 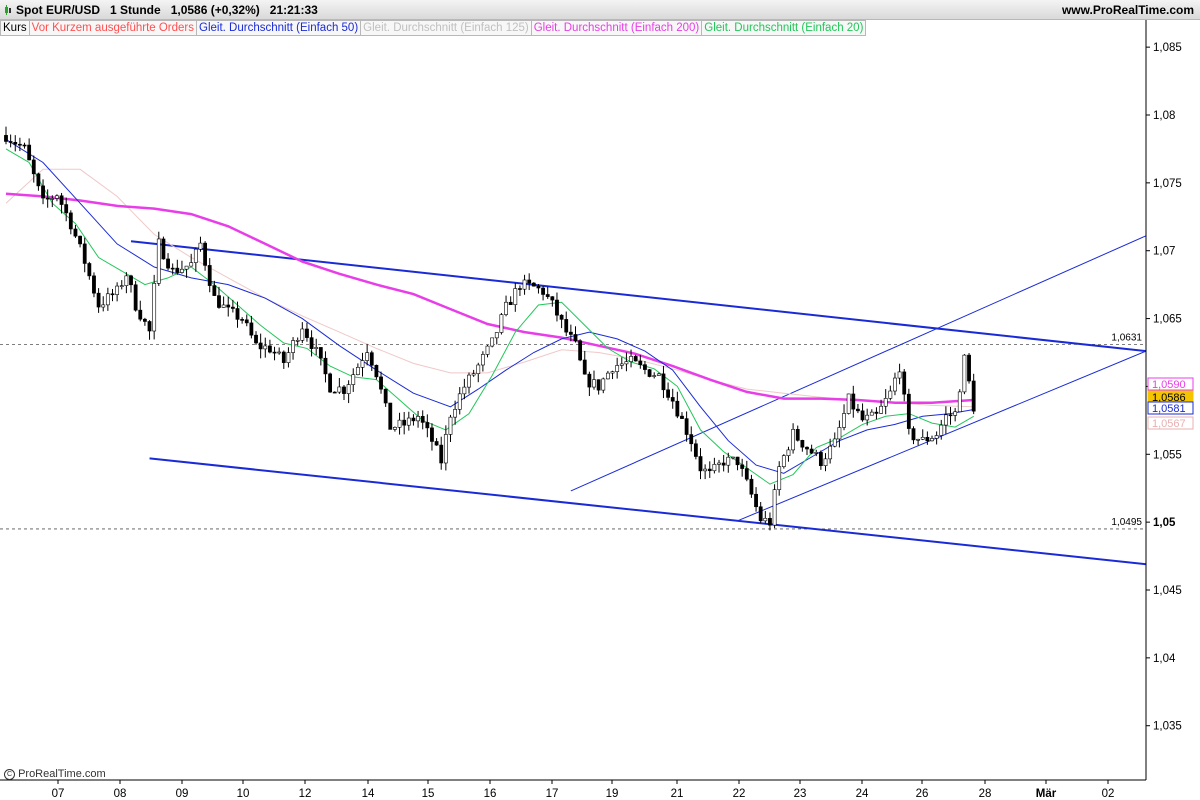 I want to click on y-tick-label: 1,075, so click(x=1167, y=184).